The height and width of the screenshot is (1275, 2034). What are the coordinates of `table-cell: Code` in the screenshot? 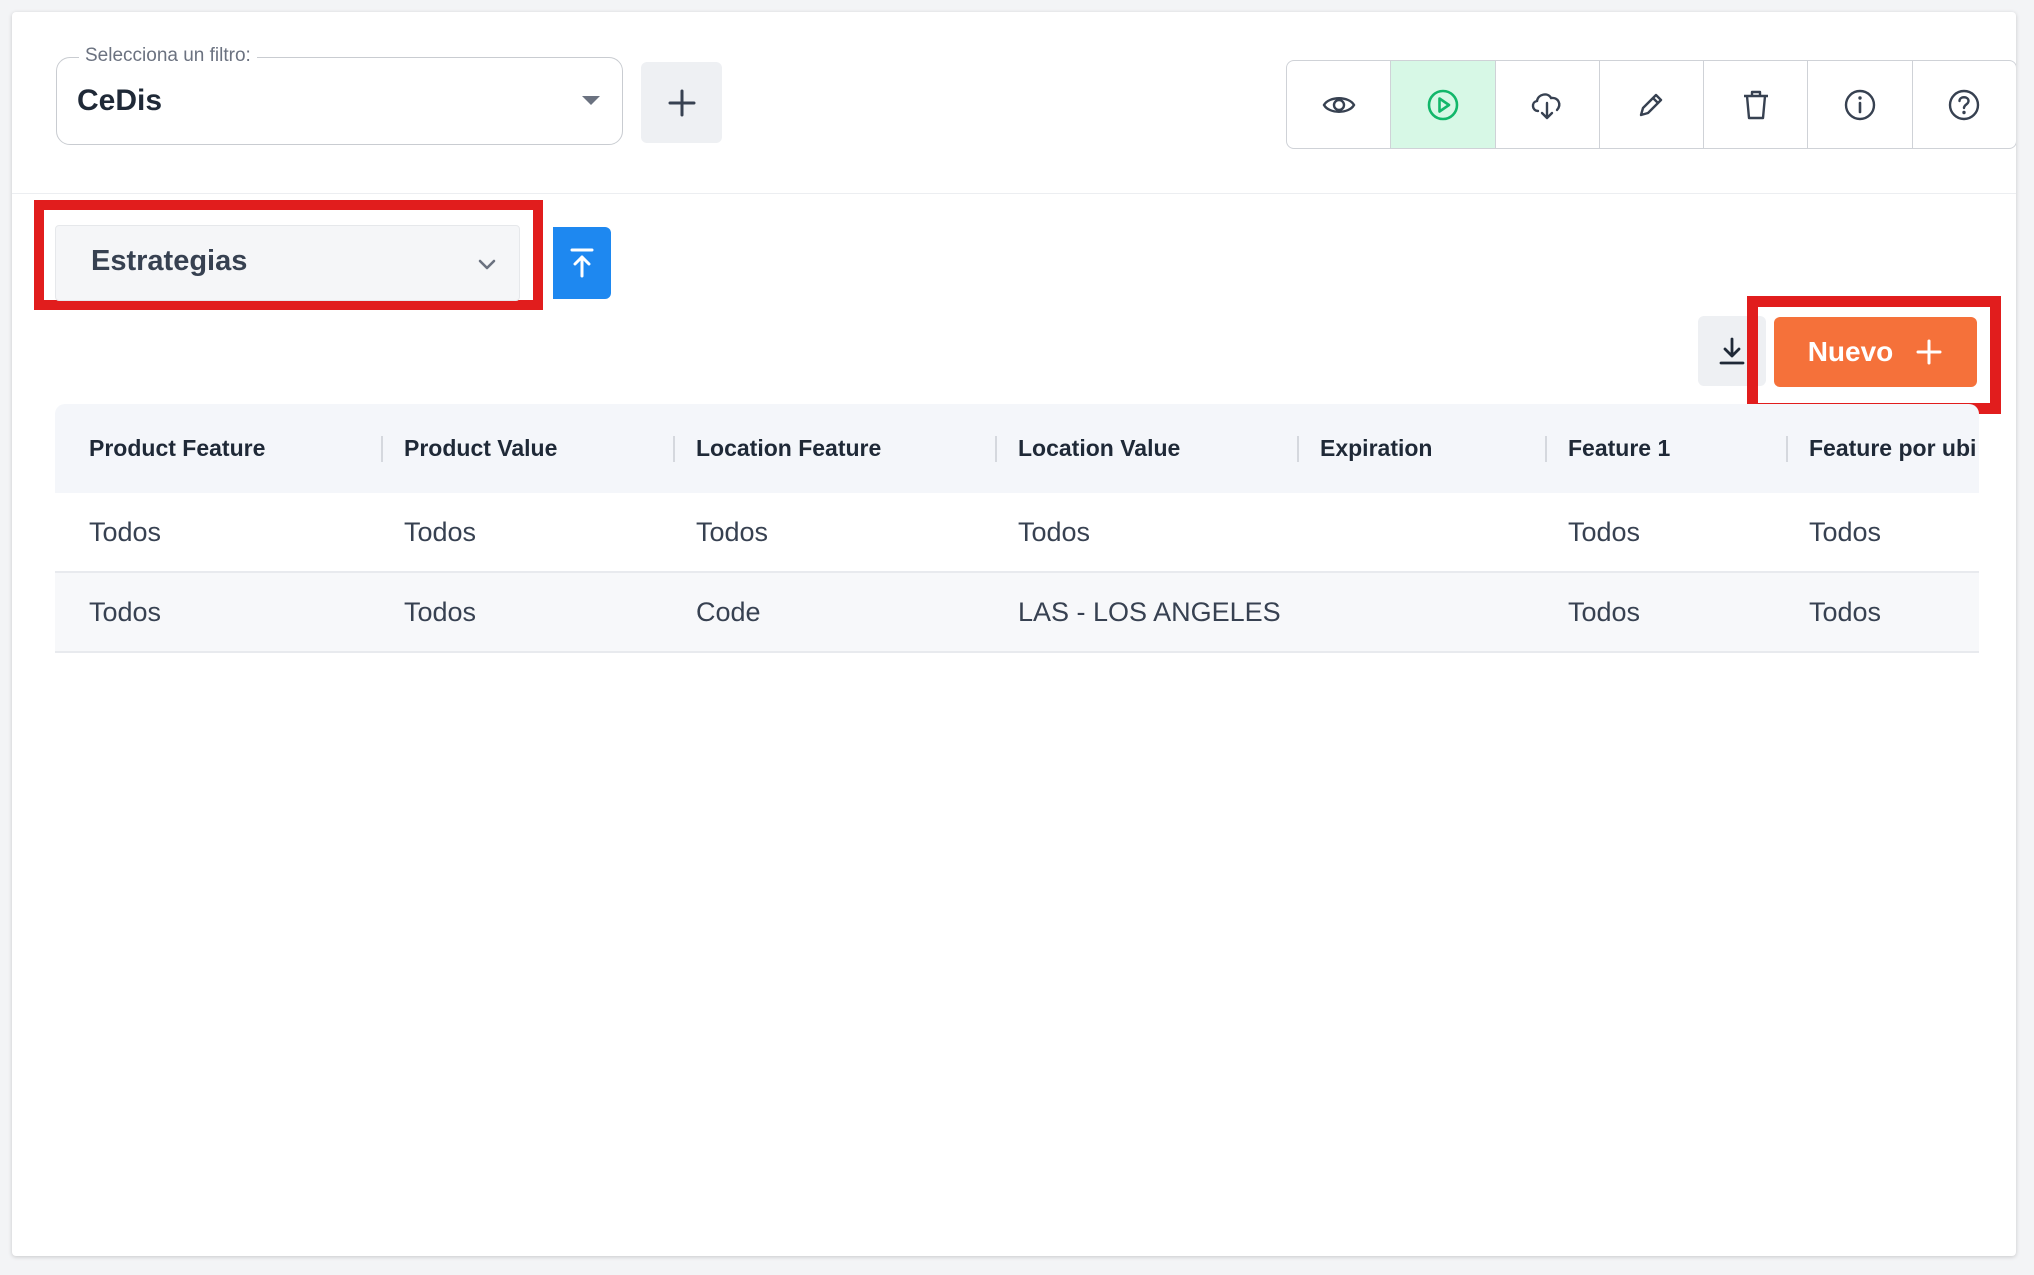 It's located at (728, 612).